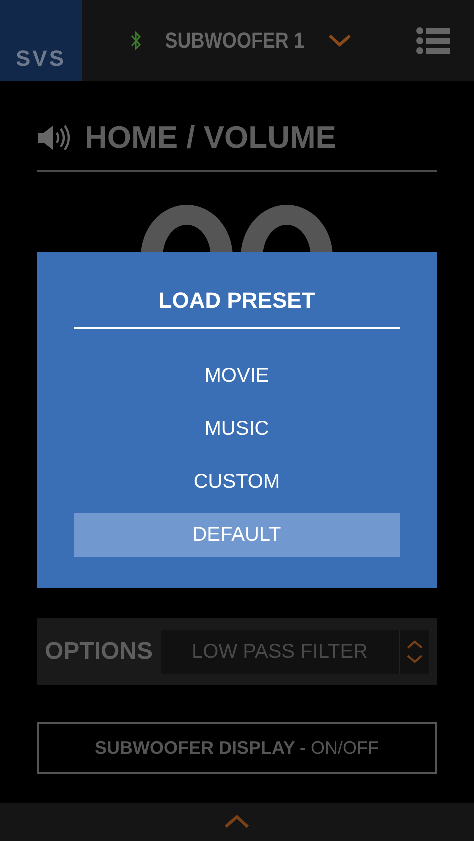 The image size is (474, 841). I want to click on speaker-icon, so click(54, 138).